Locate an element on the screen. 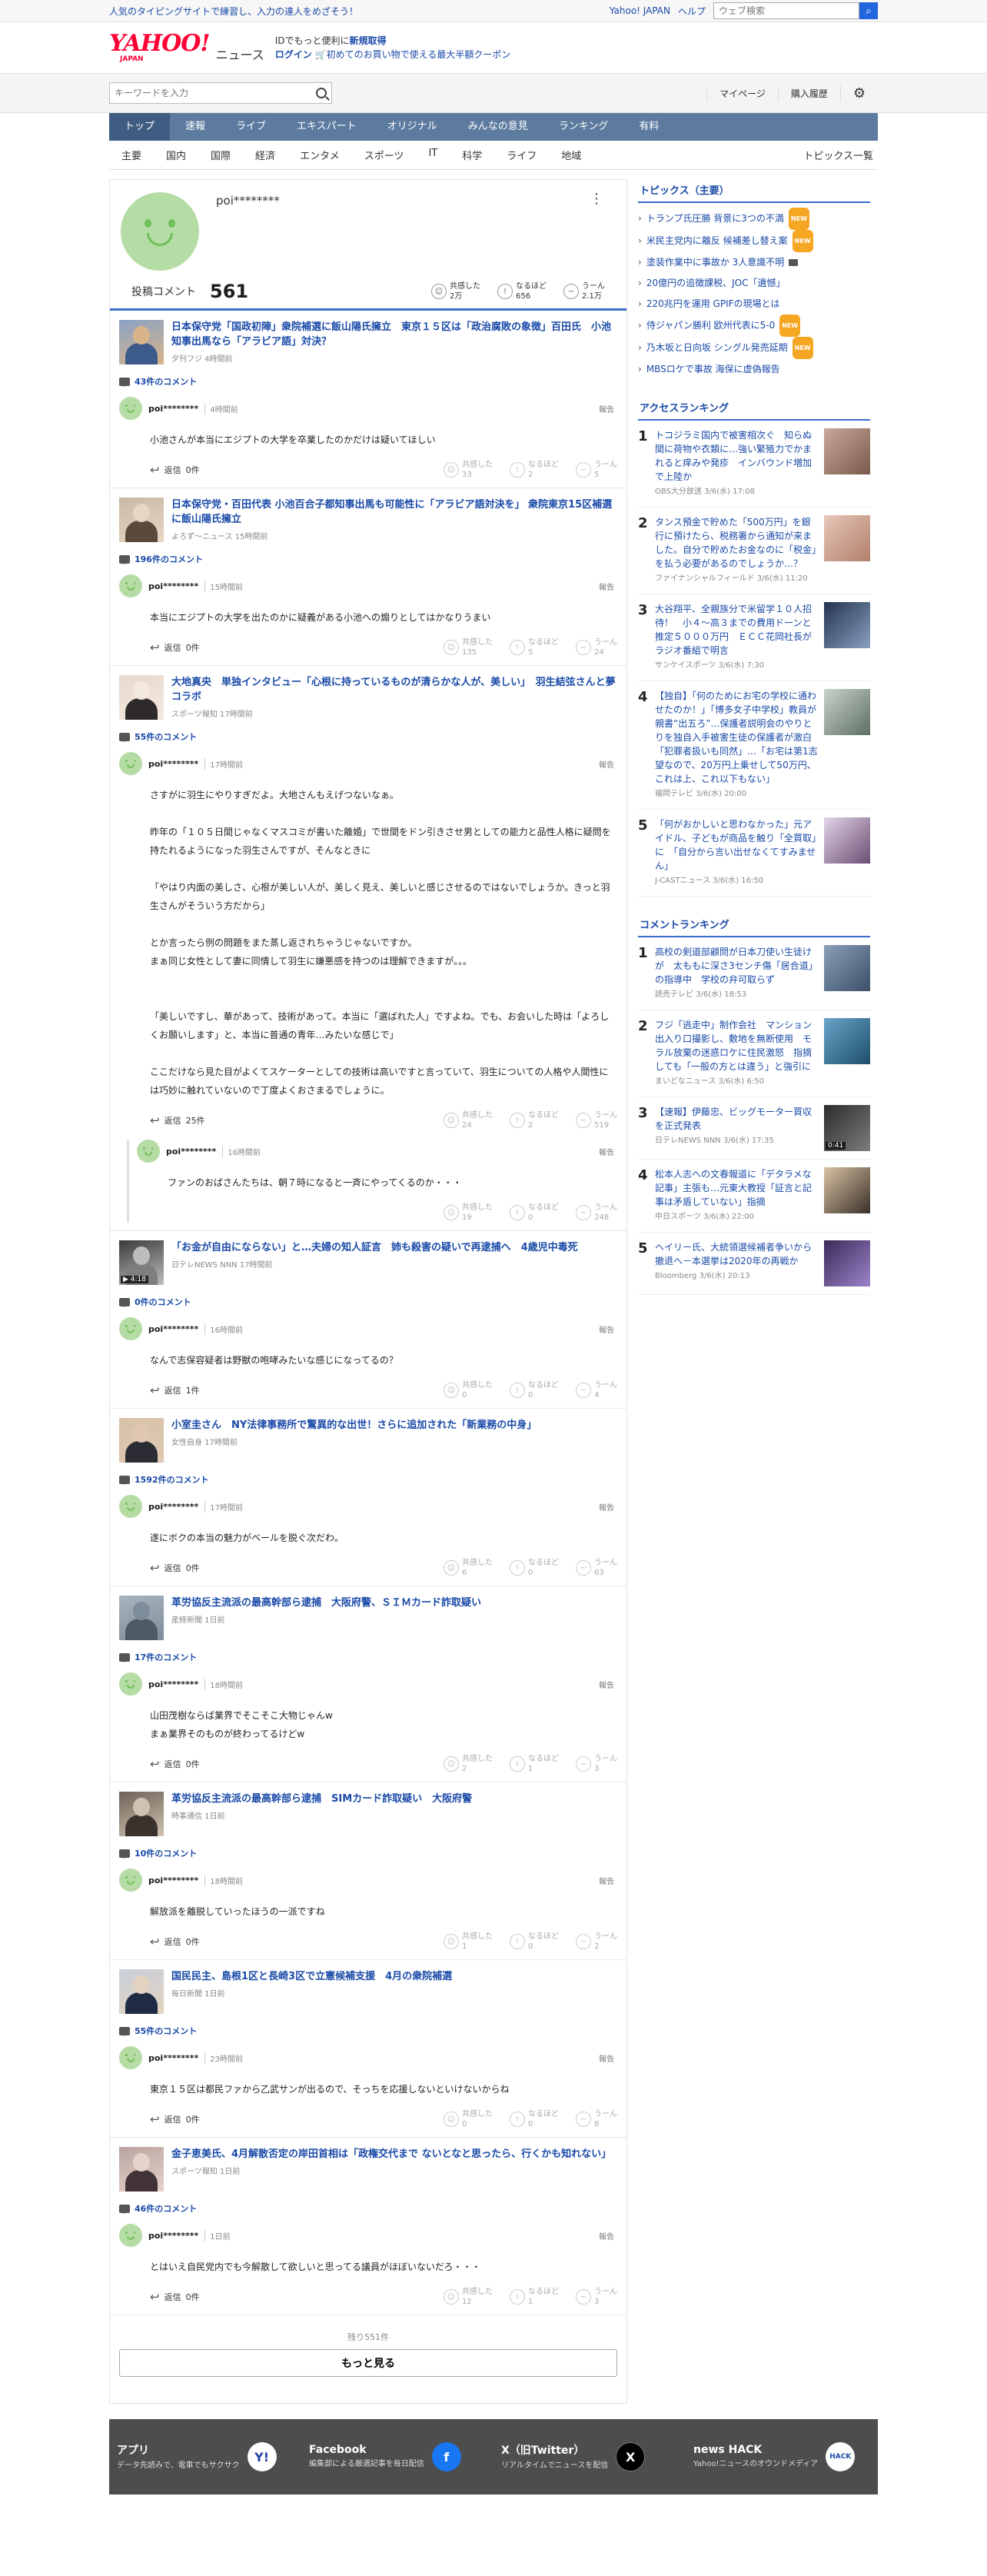 This screenshot has height=2576, width=987. topic-link: 米民主党内に離反 候補差し替え案 NEW is located at coordinates (754, 241).